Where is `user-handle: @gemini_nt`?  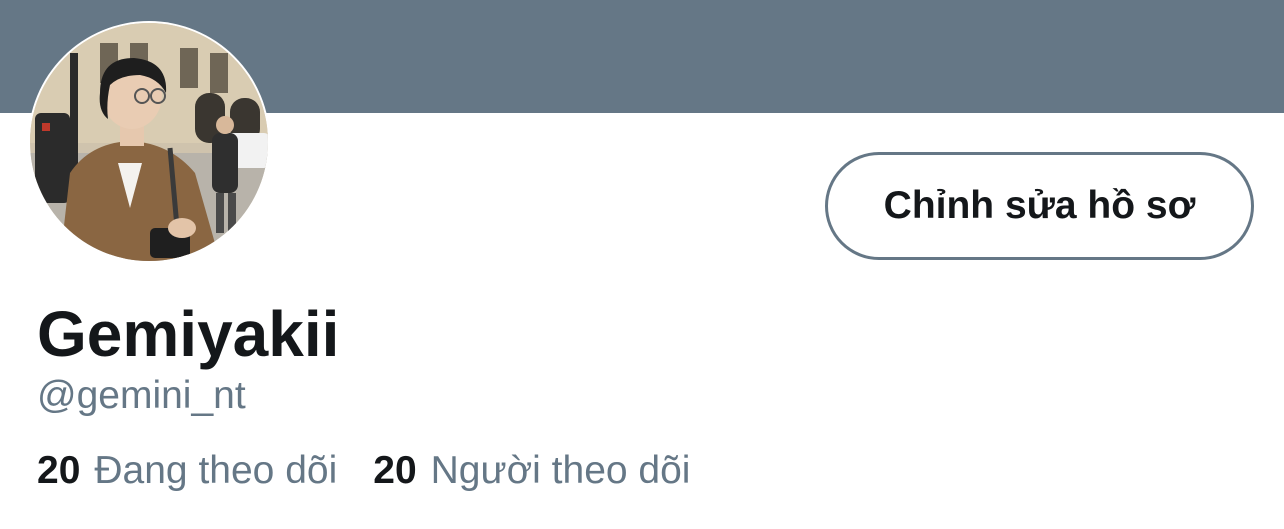
user-handle: @gemini_nt is located at coordinates (141, 395).